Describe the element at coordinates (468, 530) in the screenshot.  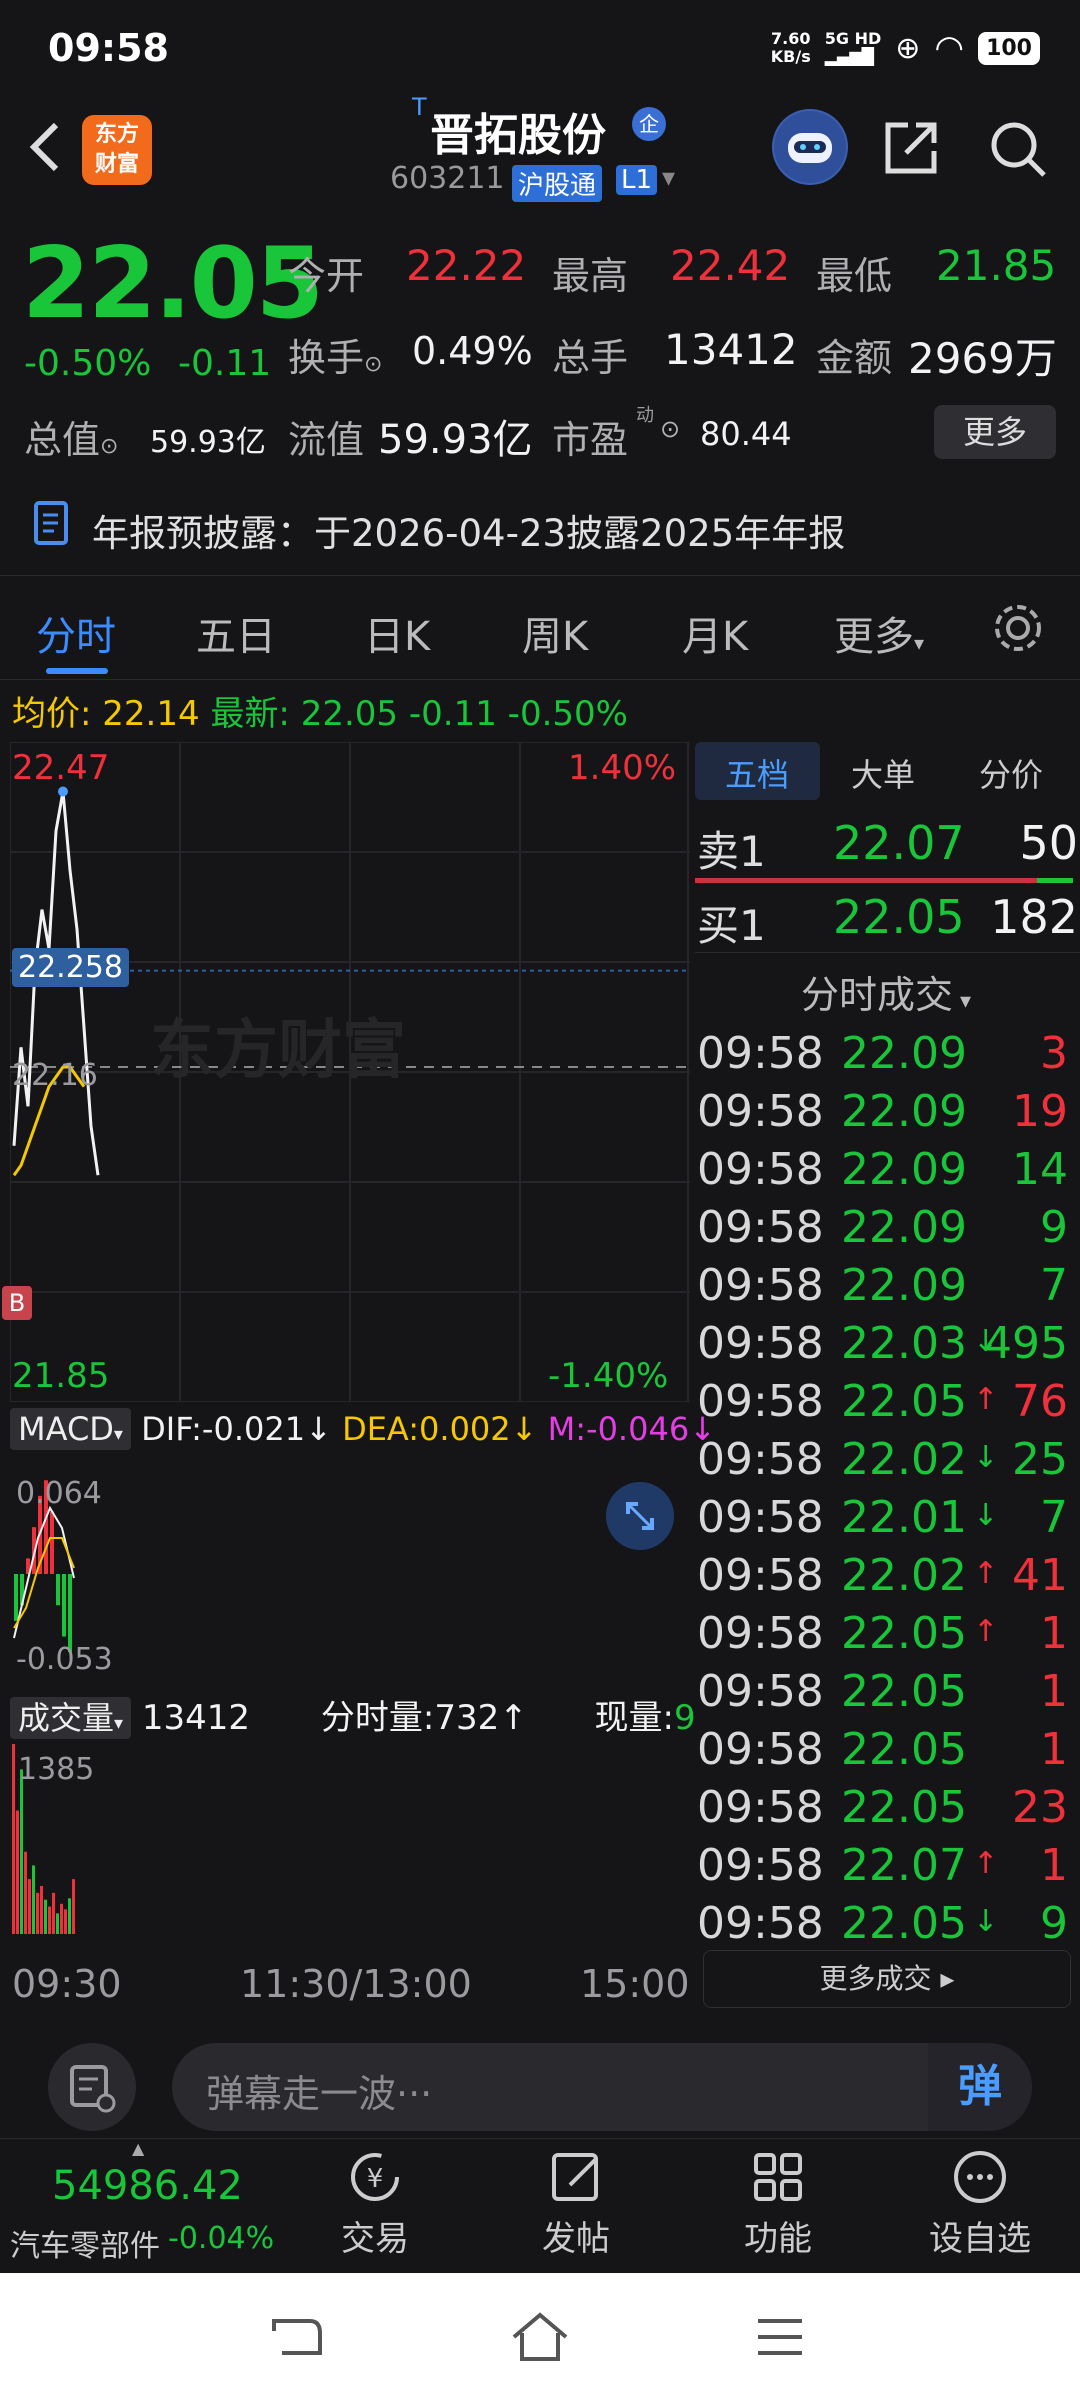
I see `announcement-text: 年报预披露：于2026-04-23披露2025年年报` at that location.